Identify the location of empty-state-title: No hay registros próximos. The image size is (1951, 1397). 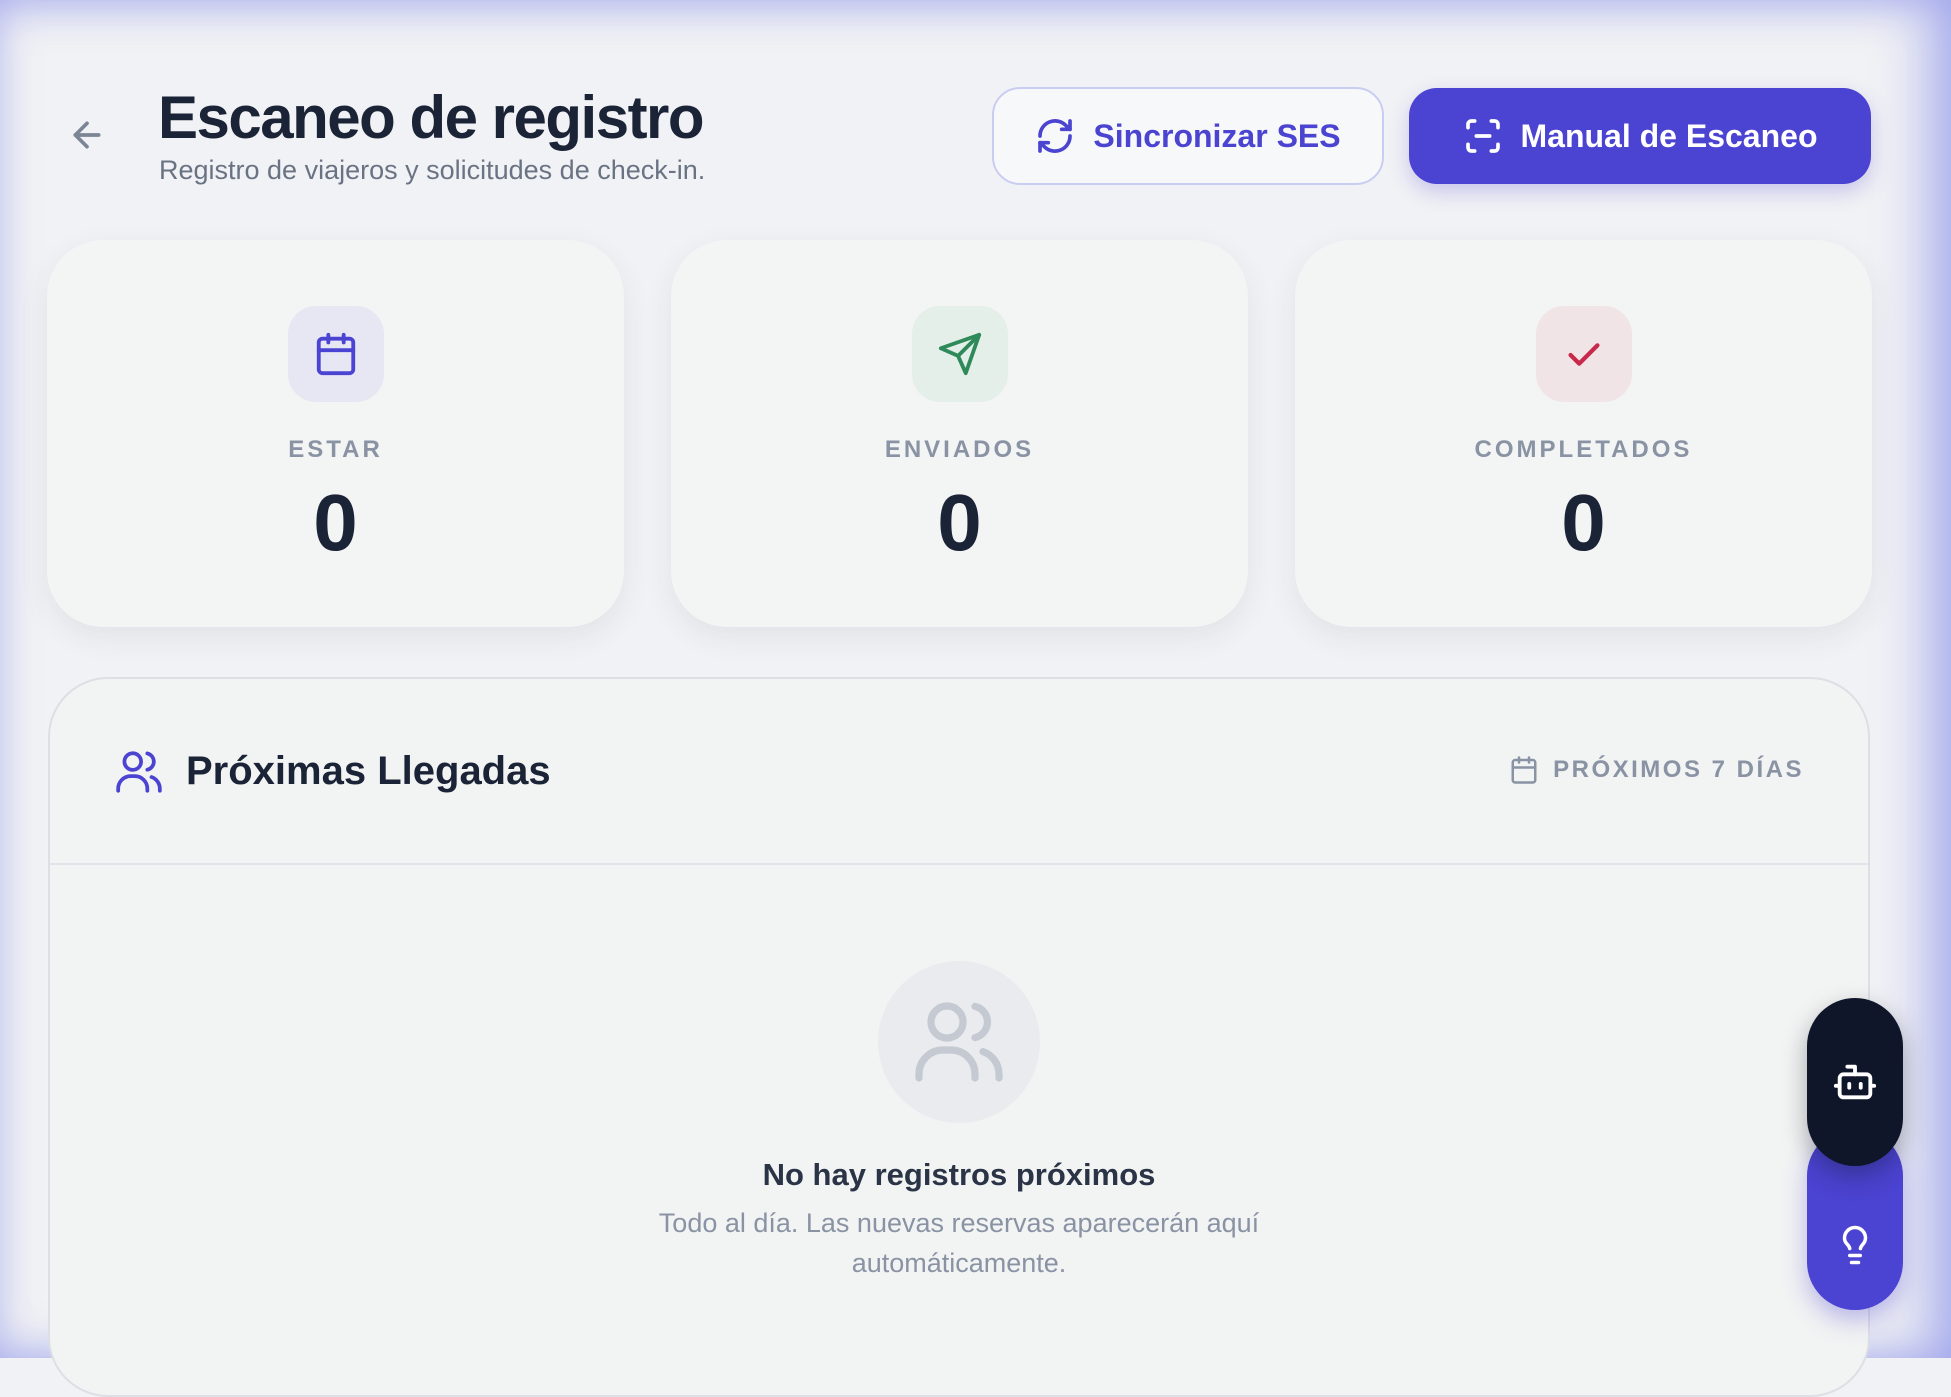
(959, 1174).